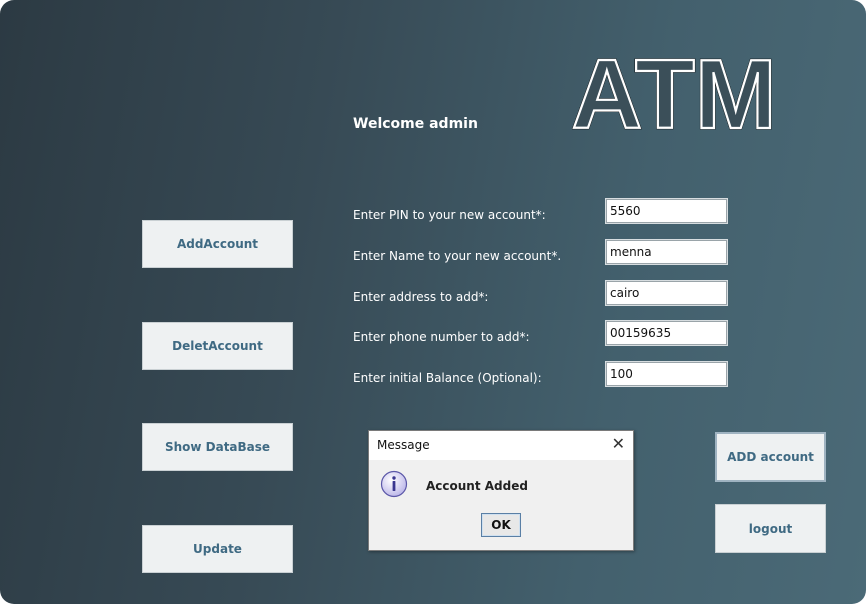 The width and height of the screenshot is (867, 605). Describe the element at coordinates (421, 297) in the screenshot. I see `address-label: Enter address to add*:` at that location.